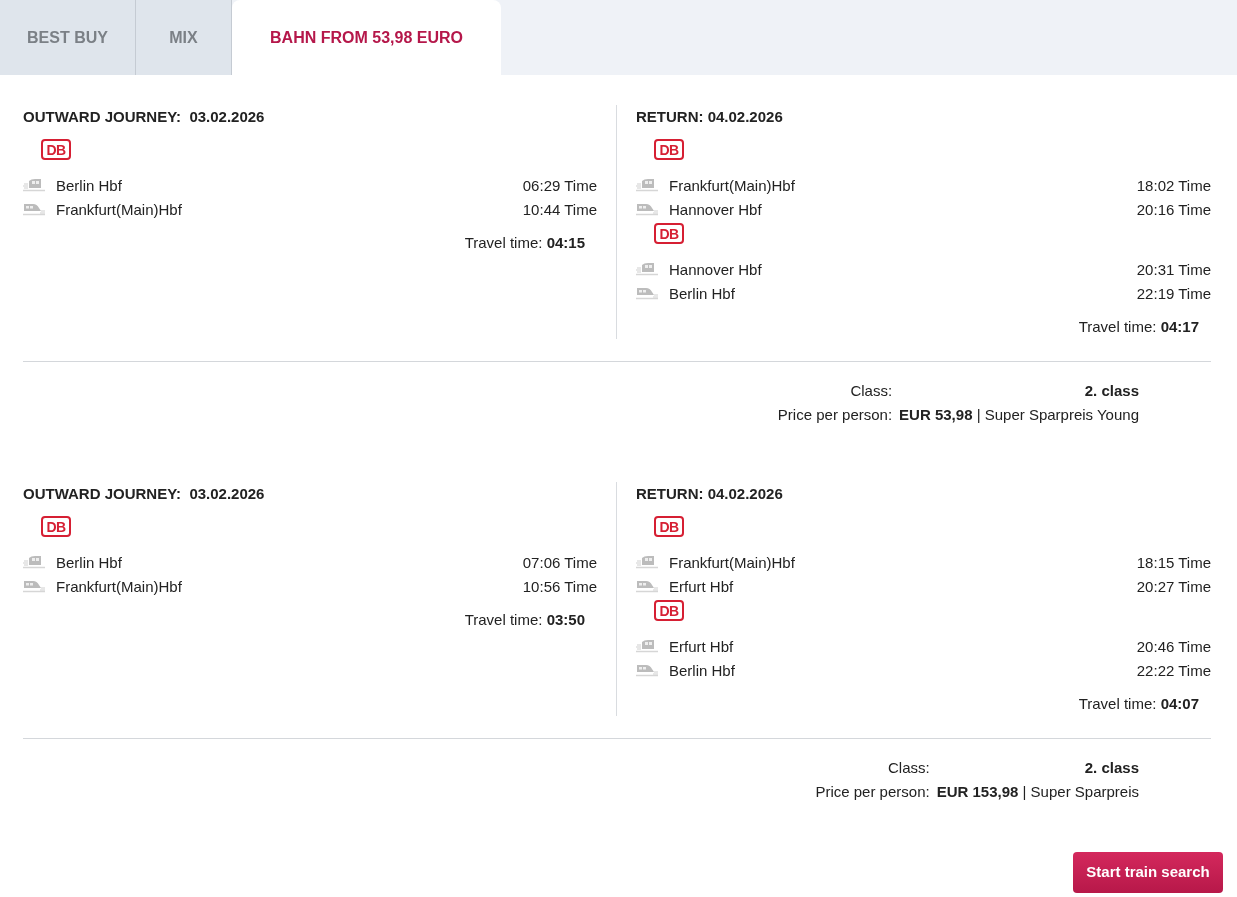 Image resolution: width=1237 pixels, height=897 pixels. I want to click on tab: BAHN FROM 53,98 EURO, so click(366, 37).